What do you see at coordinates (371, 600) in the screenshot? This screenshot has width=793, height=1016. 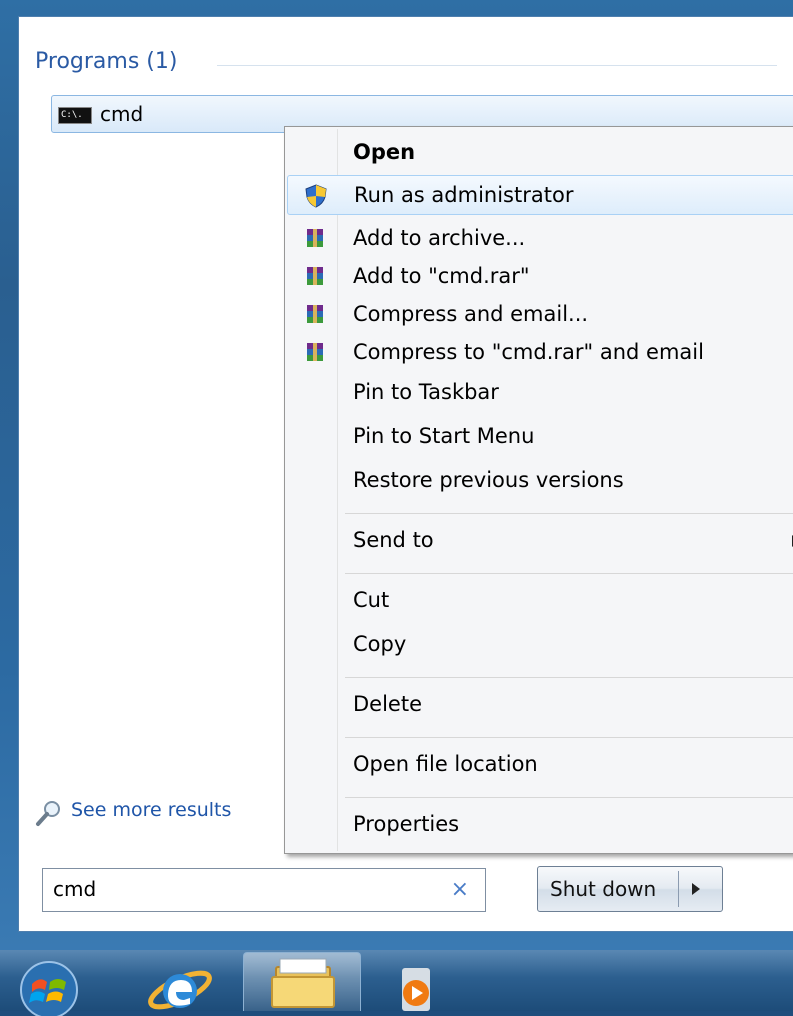 I see `menu-item-label: Cut` at bounding box center [371, 600].